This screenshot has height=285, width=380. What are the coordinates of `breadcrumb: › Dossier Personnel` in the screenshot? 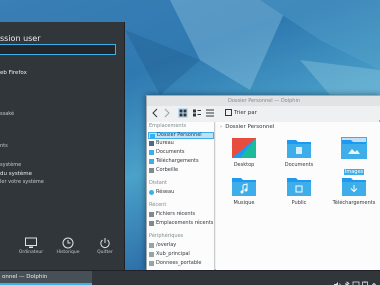 It's located at (247, 127).